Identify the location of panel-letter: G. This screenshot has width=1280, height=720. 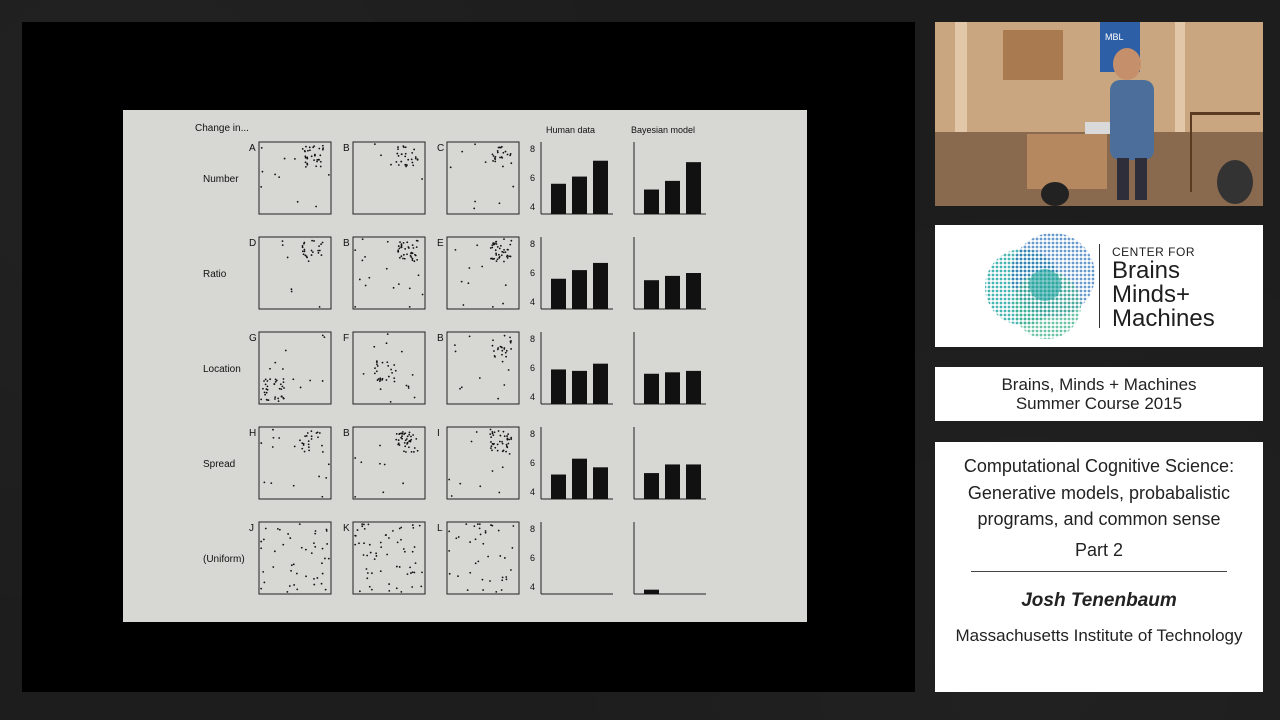
(253, 338).